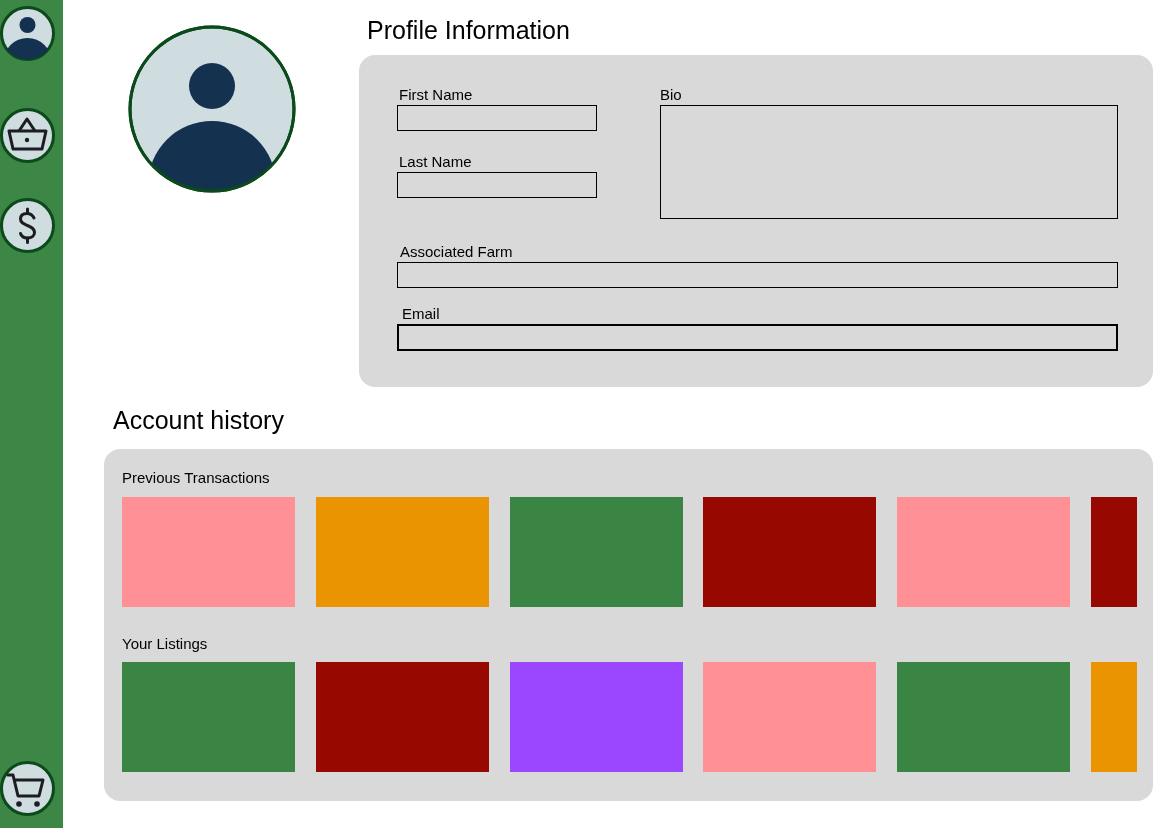 The width and height of the screenshot is (1175, 828). What do you see at coordinates (28, 225) in the screenshot?
I see `dollar-icon` at bounding box center [28, 225].